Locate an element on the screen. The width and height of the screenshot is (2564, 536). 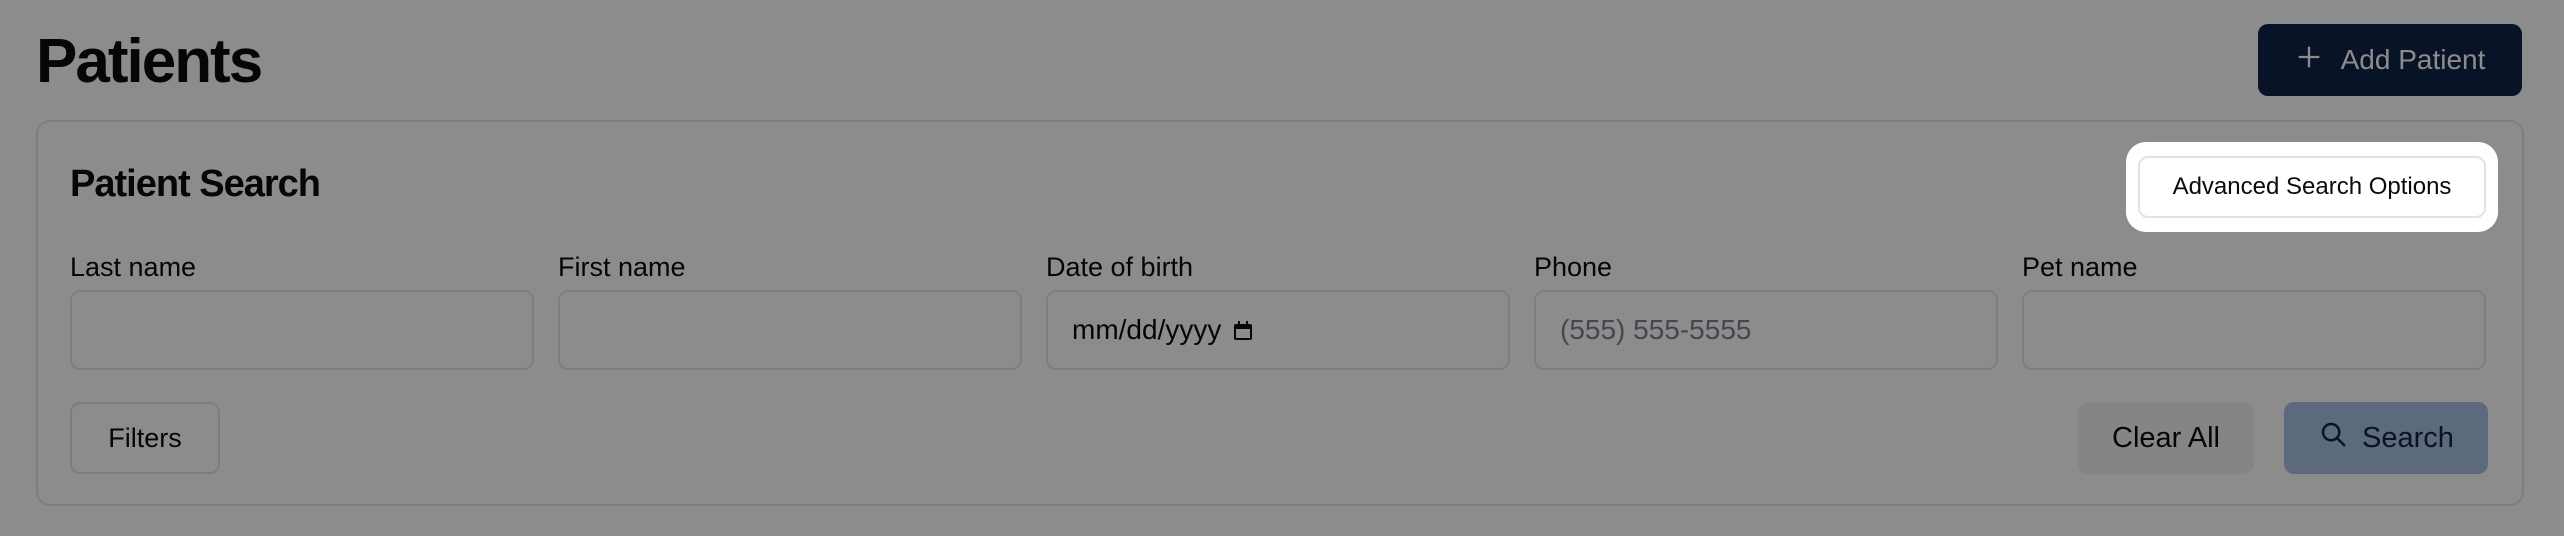
phone-label: Phone is located at coordinates (1573, 267).